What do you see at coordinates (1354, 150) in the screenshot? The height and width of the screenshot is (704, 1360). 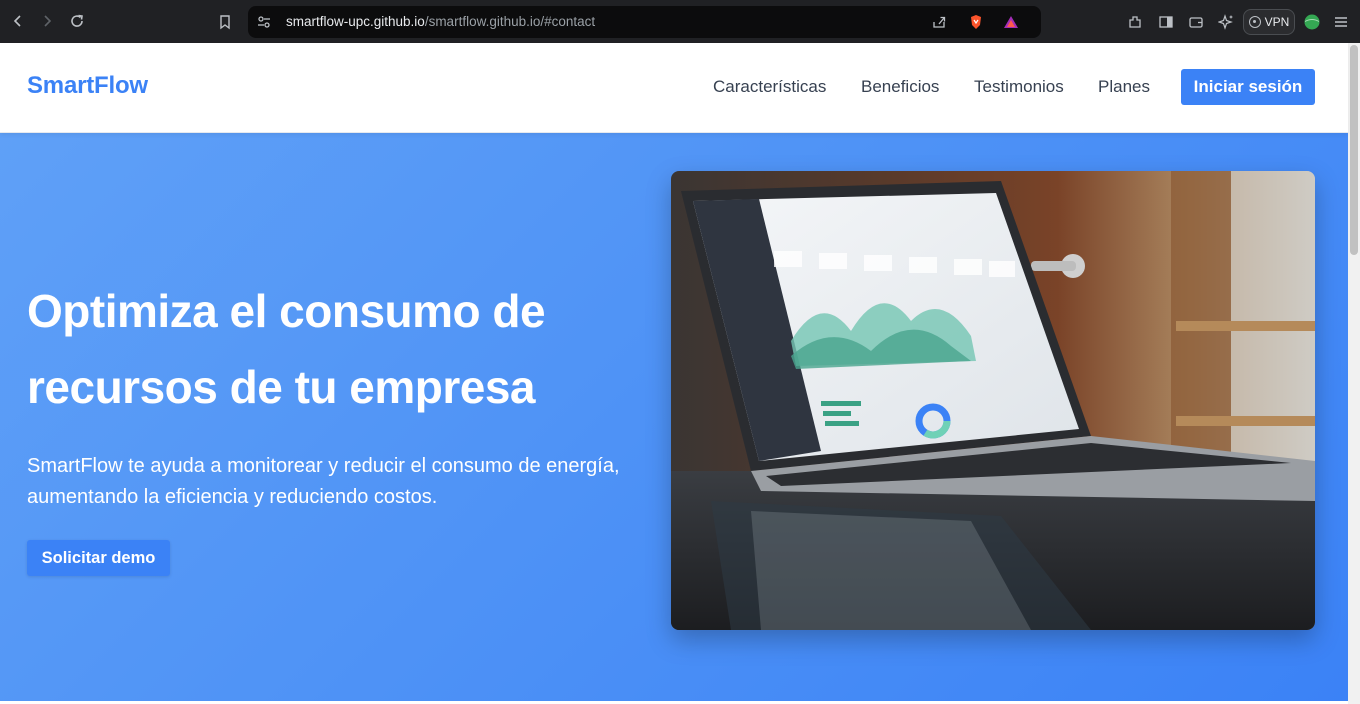 I see `scrollbar-thumb` at bounding box center [1354, 150].